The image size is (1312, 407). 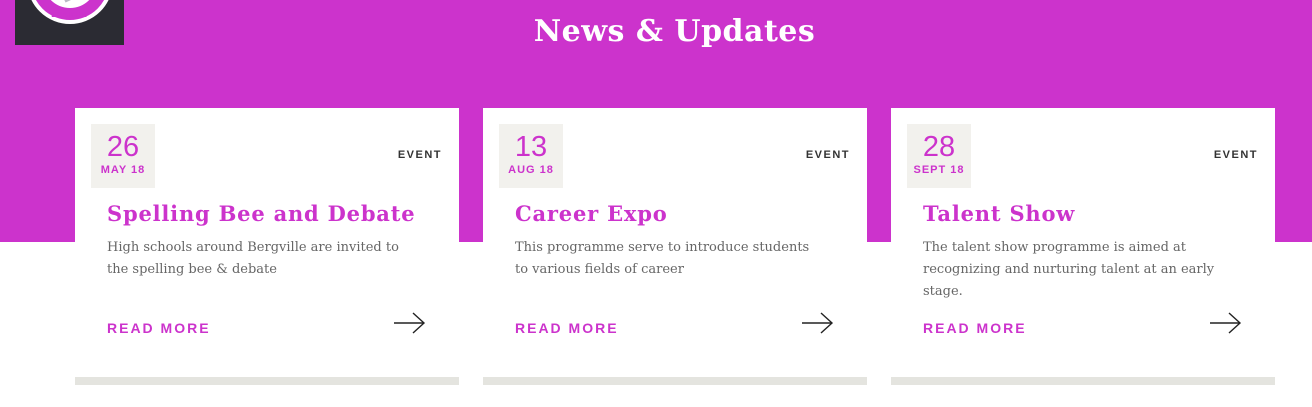 I want to click on date-day: 28, so click(x=939, y=147).